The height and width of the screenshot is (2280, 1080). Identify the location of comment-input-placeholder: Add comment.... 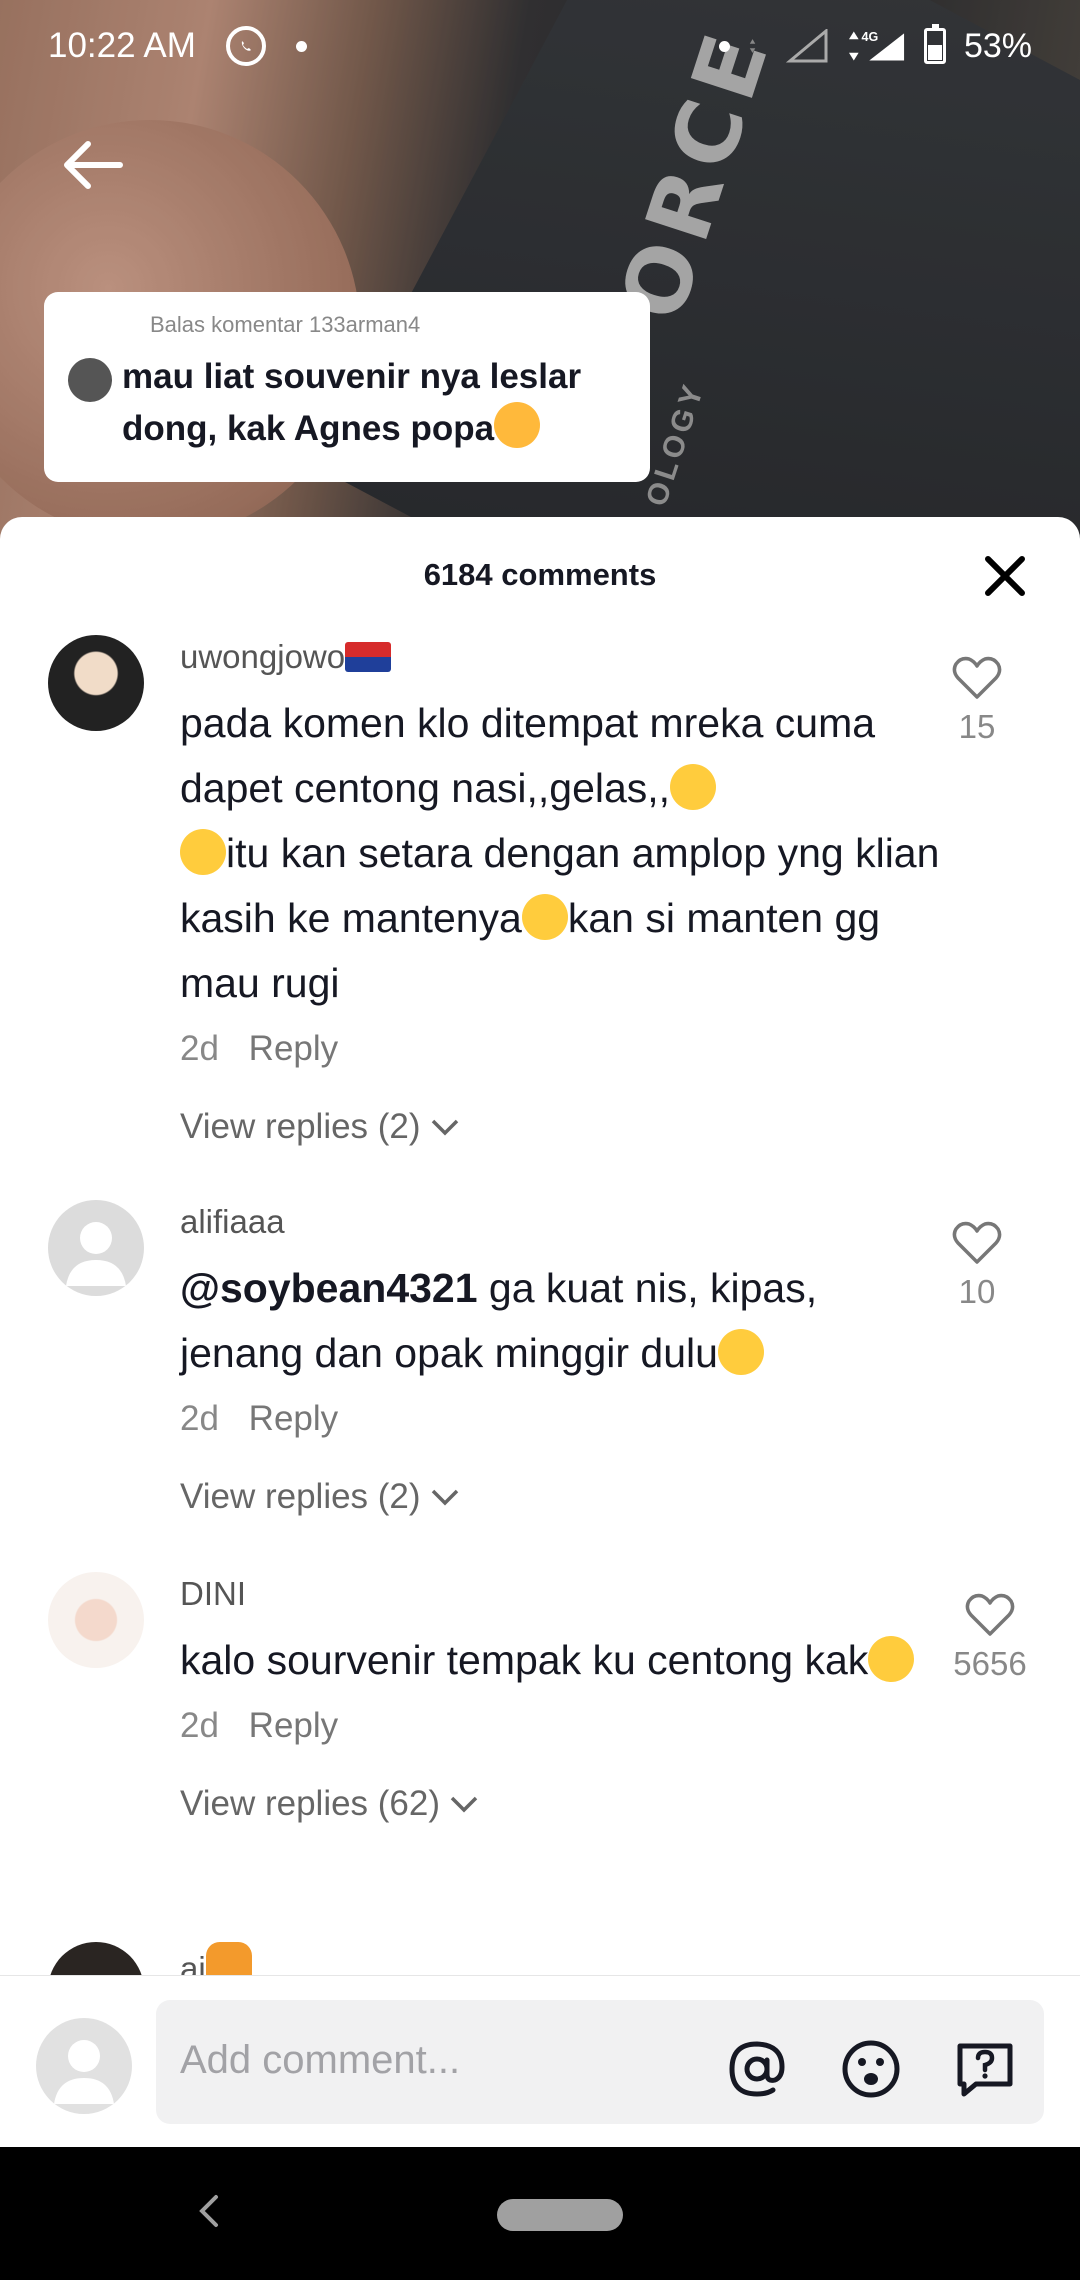
(320, 2060).